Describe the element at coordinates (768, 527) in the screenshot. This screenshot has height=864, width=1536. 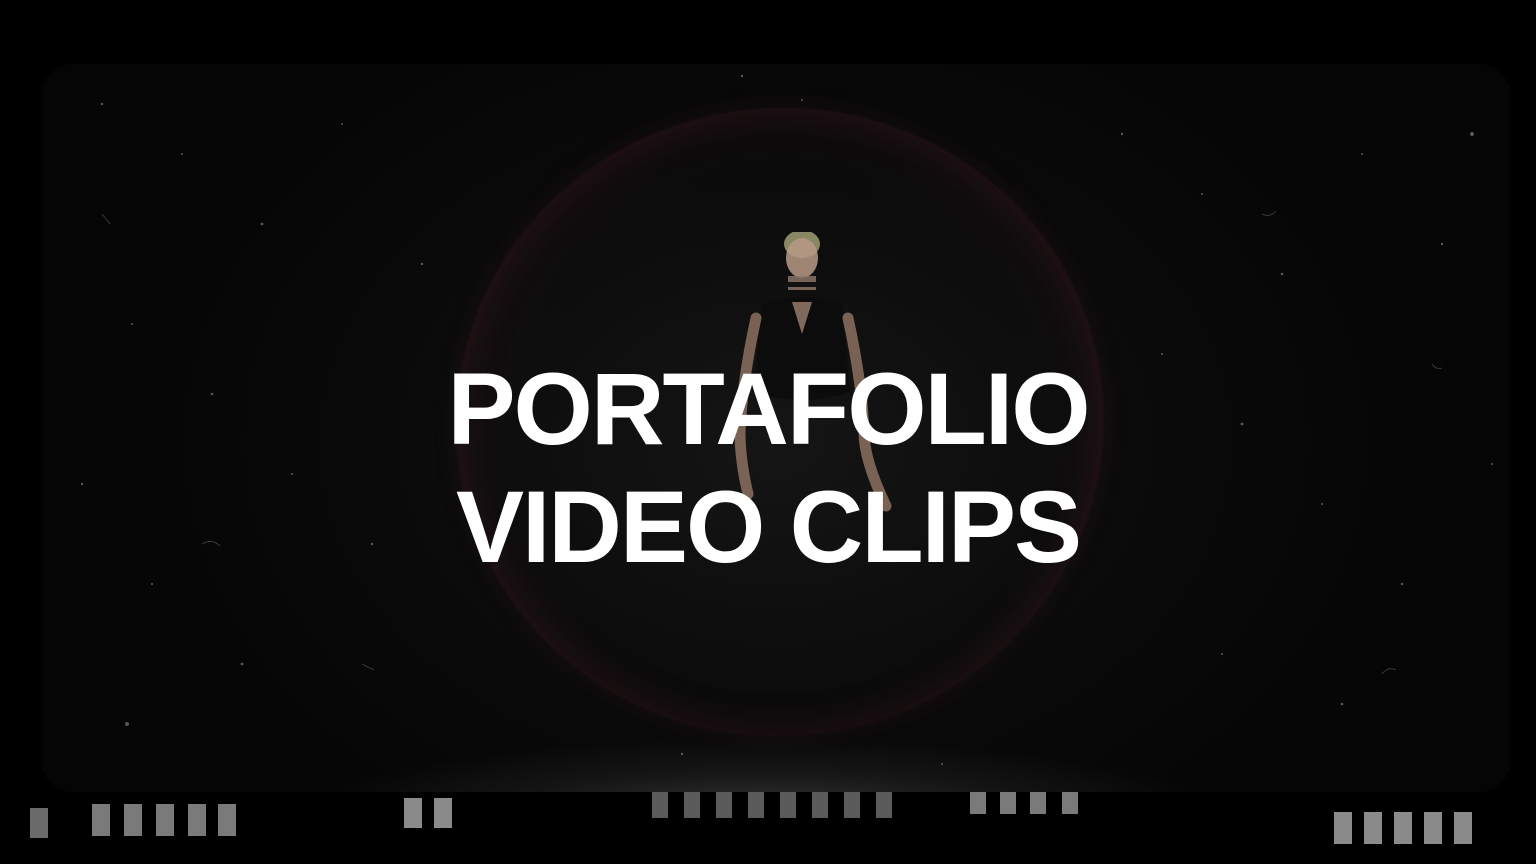
I see `title-line-2: VIDEO CLIPS` at that location.